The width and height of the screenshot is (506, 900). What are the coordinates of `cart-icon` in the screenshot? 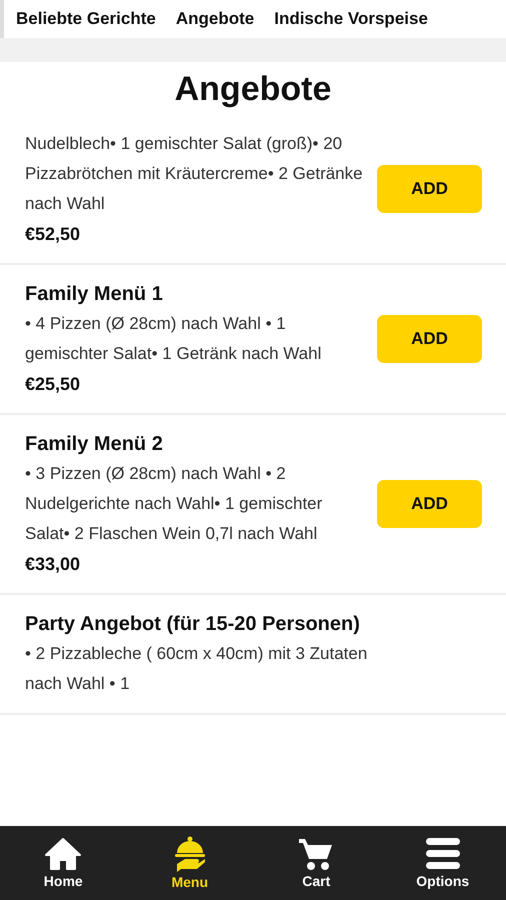 It's located at (316, 854).